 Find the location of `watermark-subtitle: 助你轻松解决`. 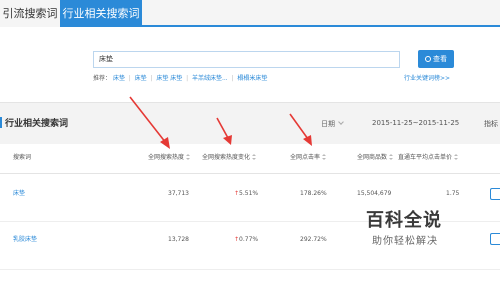

watermark-subtitle: 助你轻松解决 is located at coordinates (405, 241).